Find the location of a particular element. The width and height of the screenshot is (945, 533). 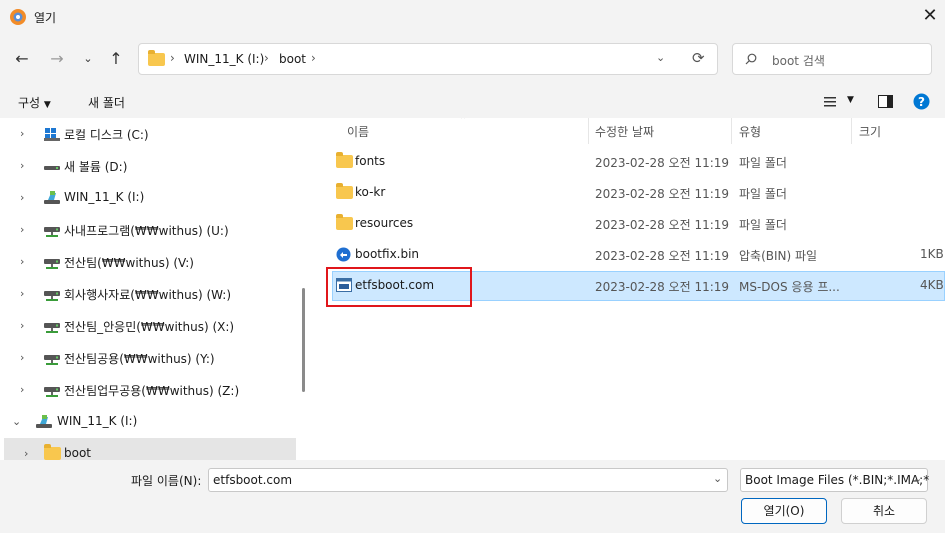

breadcrumb-item-drive: WIN_11_K (I:) is located at coordinates (224, 59).